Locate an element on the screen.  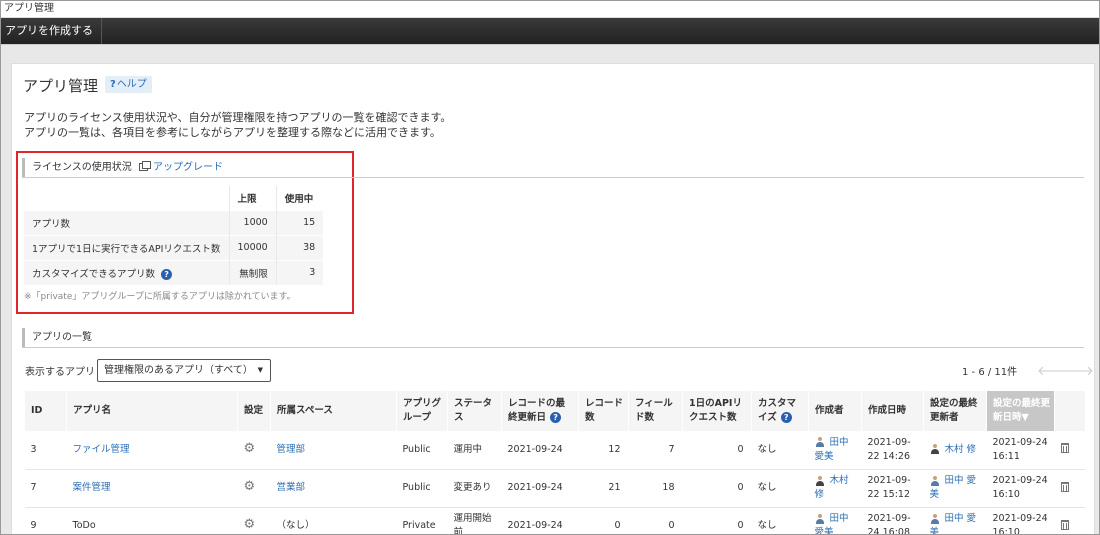
app-status: 運用中 is located at coordinates (474, 450).